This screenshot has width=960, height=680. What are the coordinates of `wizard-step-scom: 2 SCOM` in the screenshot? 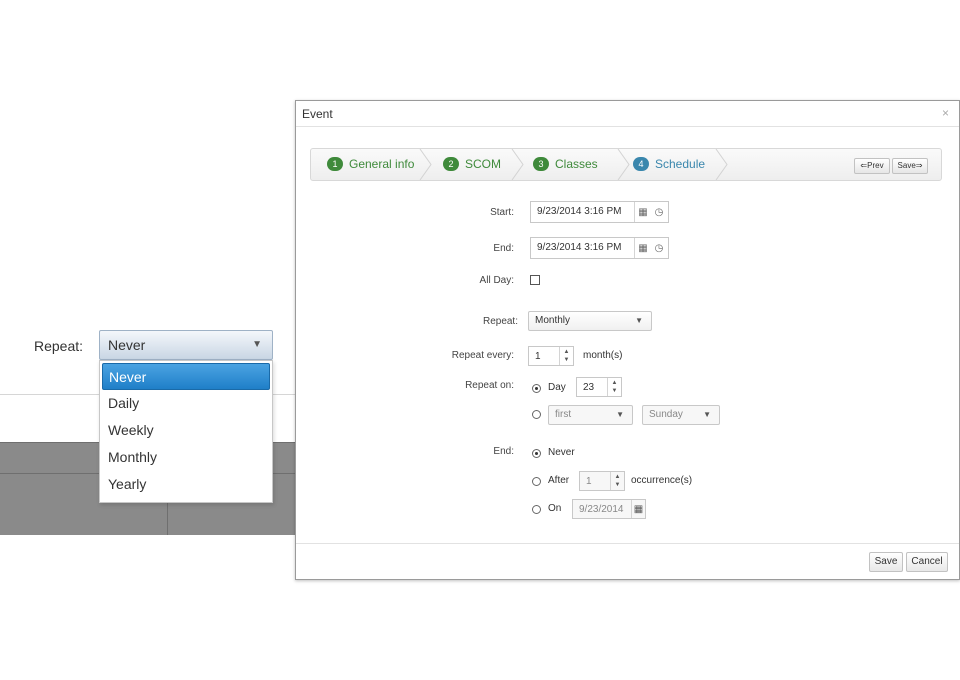 It's located at (472, 164).